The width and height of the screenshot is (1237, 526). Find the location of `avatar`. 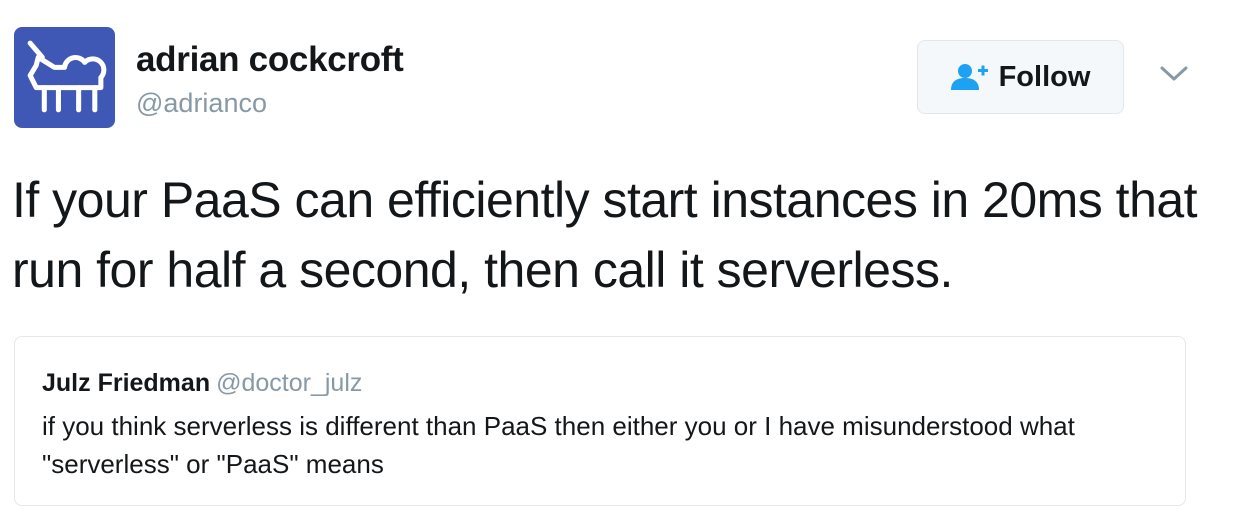

avatar is located at coordinates (64, 77).